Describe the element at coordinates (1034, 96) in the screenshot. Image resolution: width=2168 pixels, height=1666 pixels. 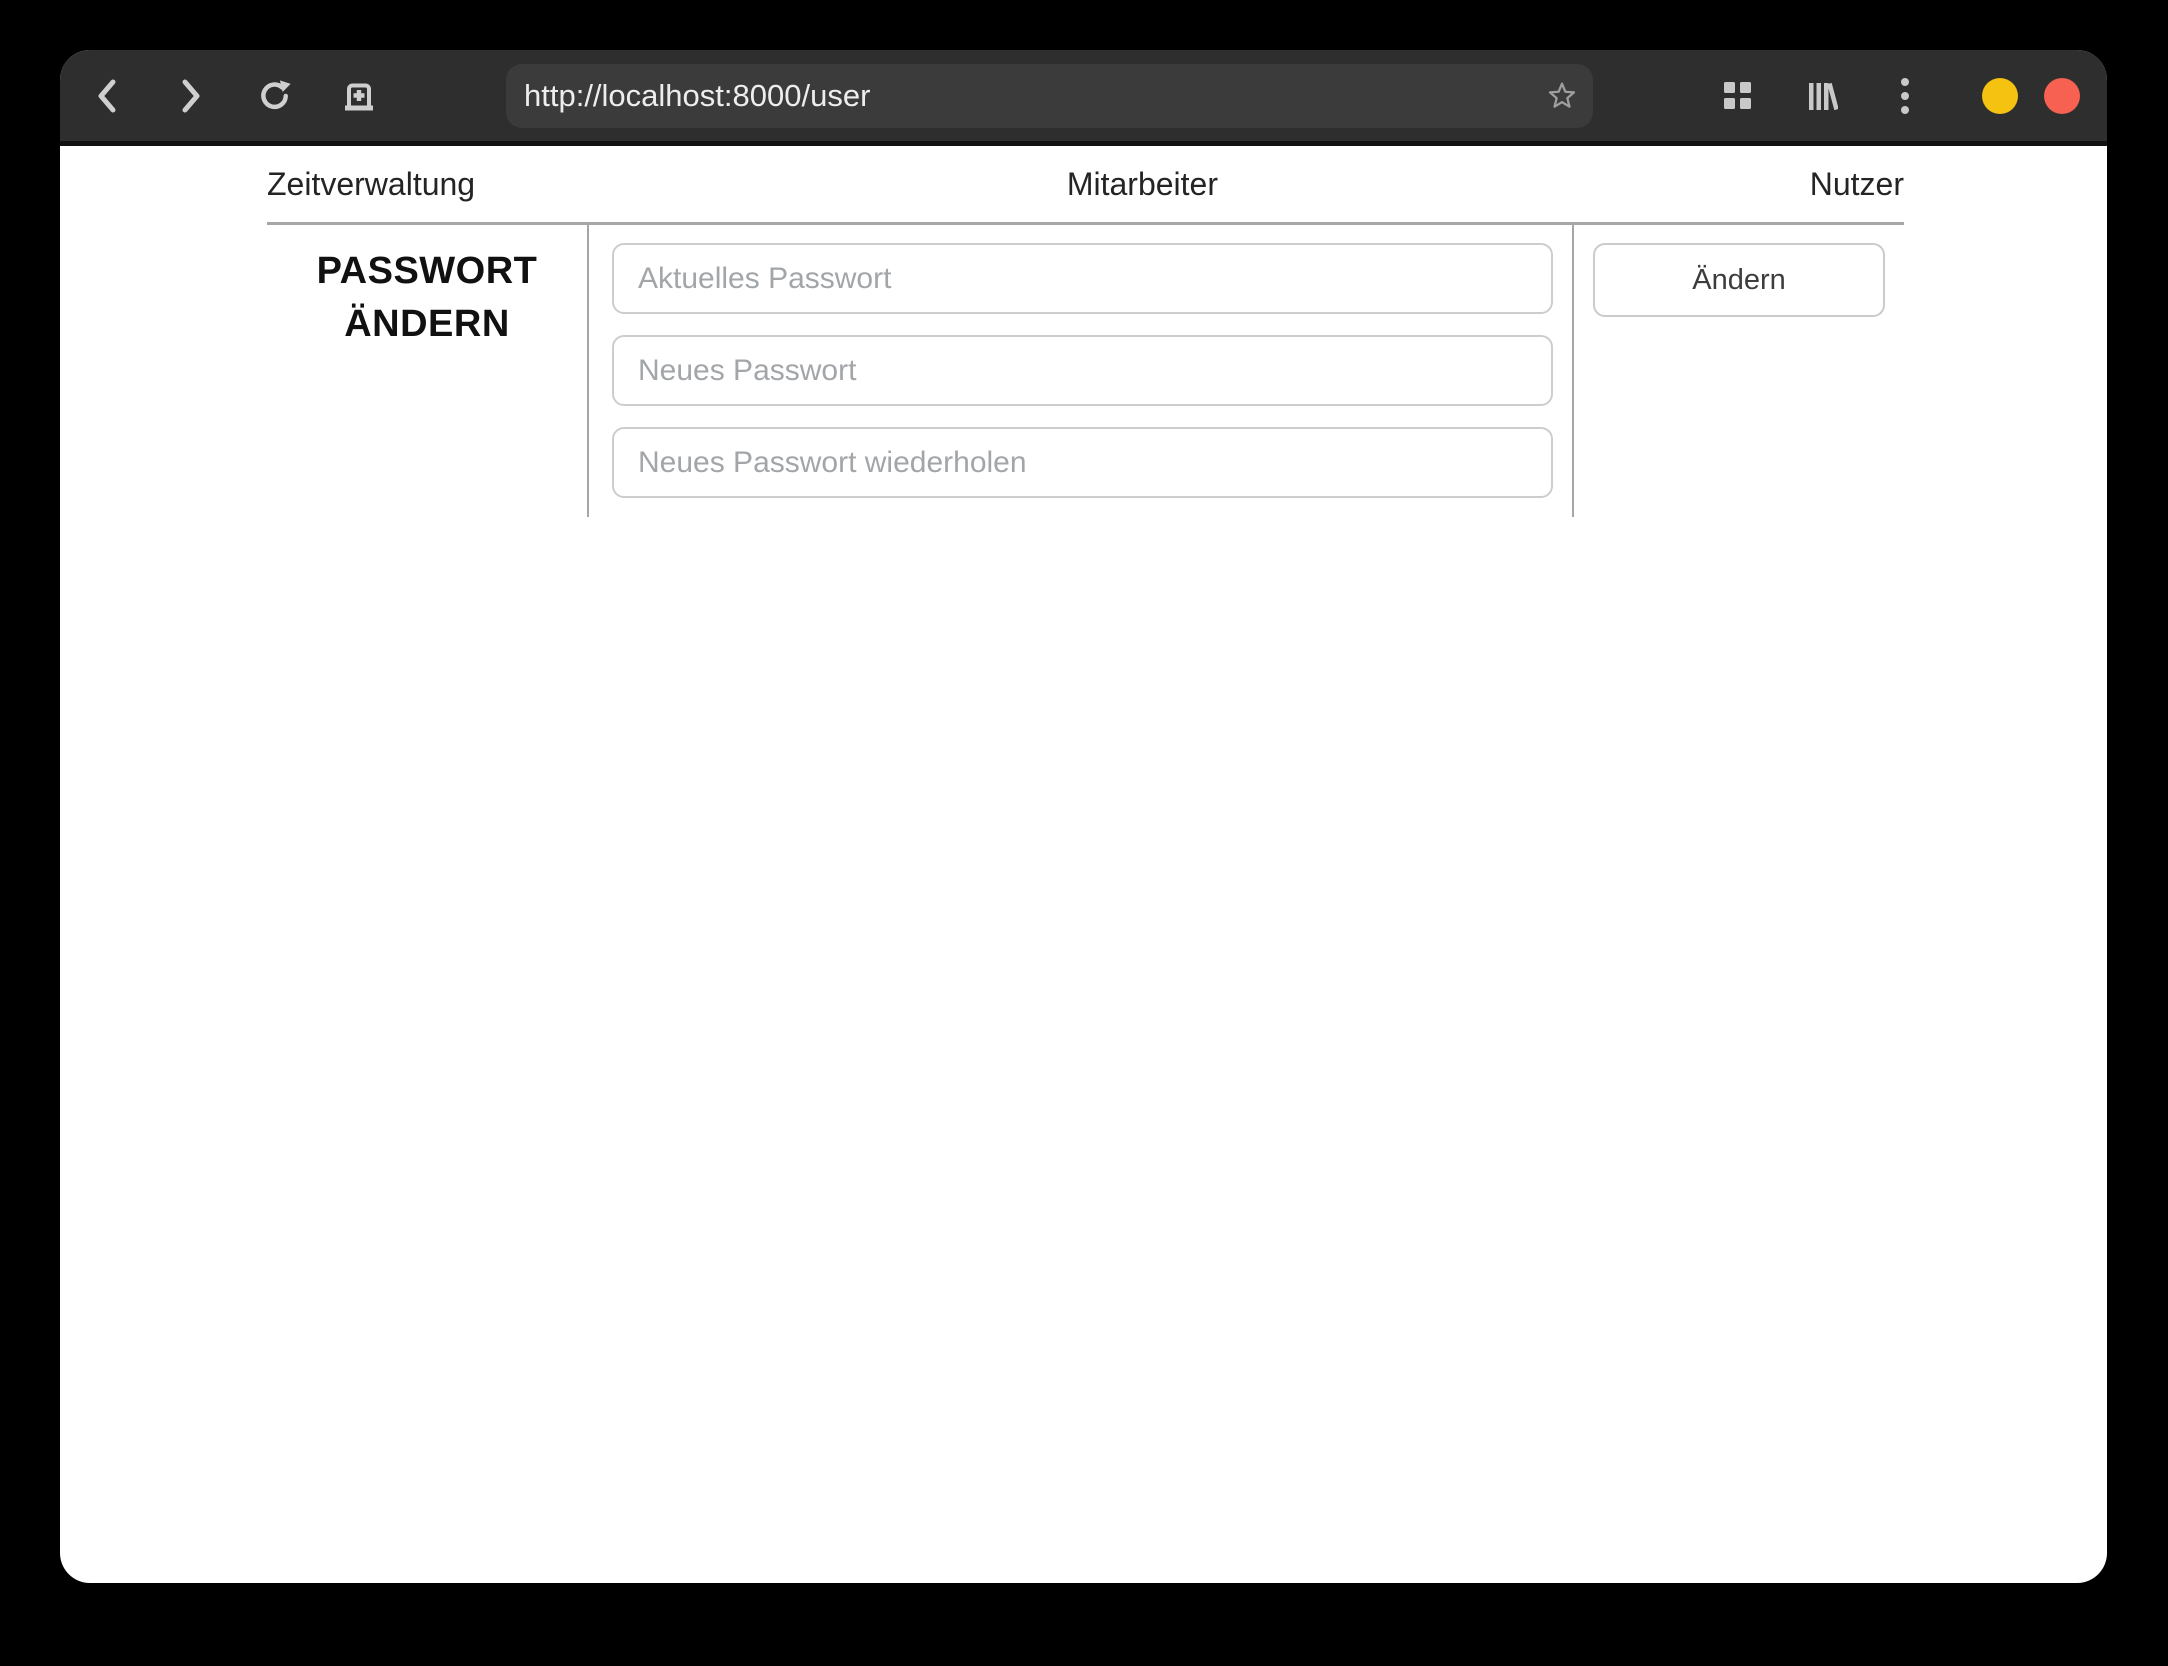
I see `url-text: http://localhost:8000/user` at that location.